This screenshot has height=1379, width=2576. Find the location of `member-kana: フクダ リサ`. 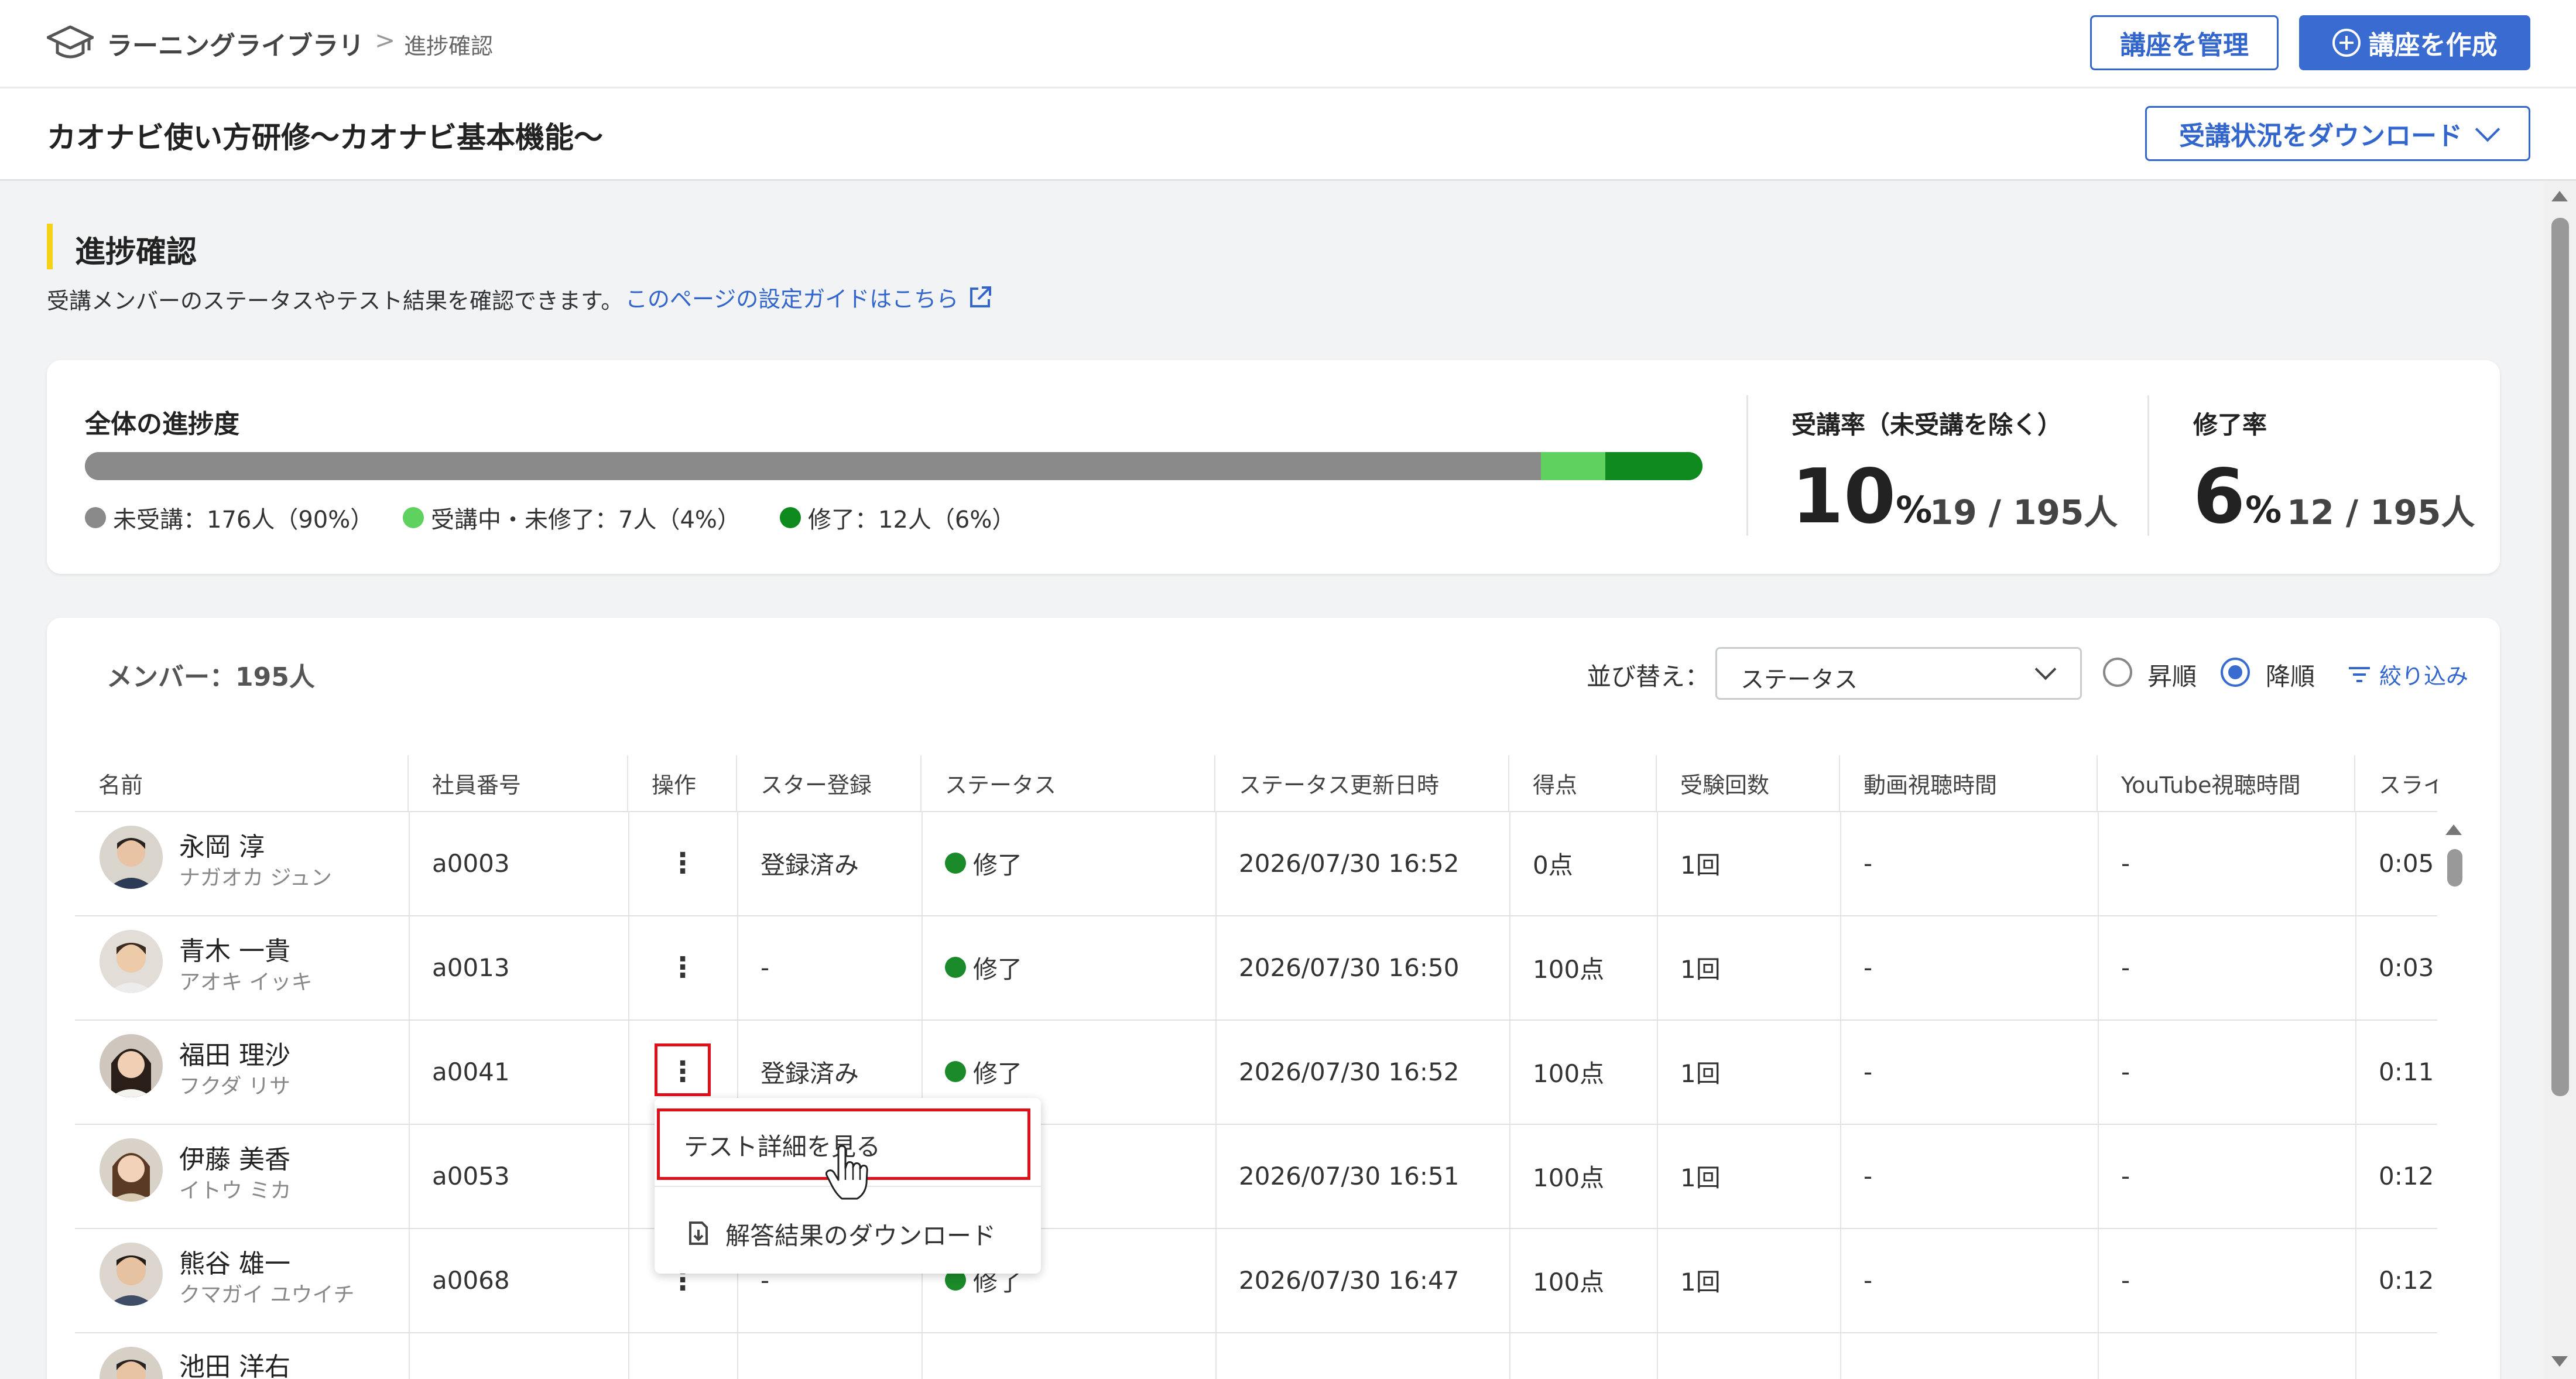

member-kana: フクダ リサ is located at coordinates (235, 1087).